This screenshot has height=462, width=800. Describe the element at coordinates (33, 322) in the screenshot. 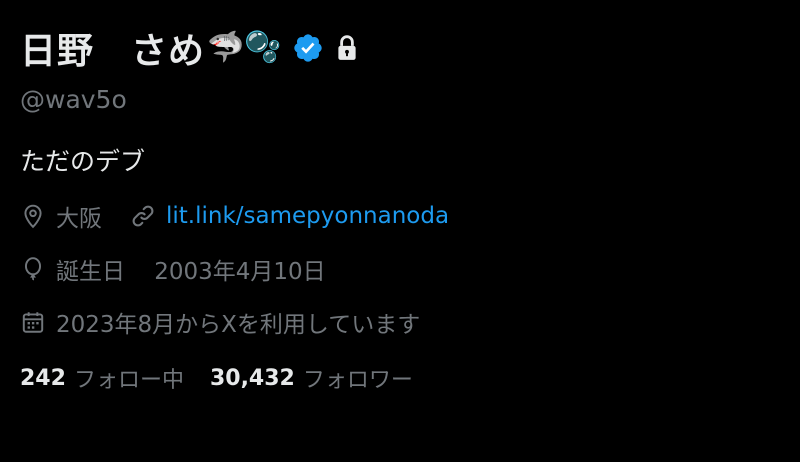

I see `calendar-icon` at that location.